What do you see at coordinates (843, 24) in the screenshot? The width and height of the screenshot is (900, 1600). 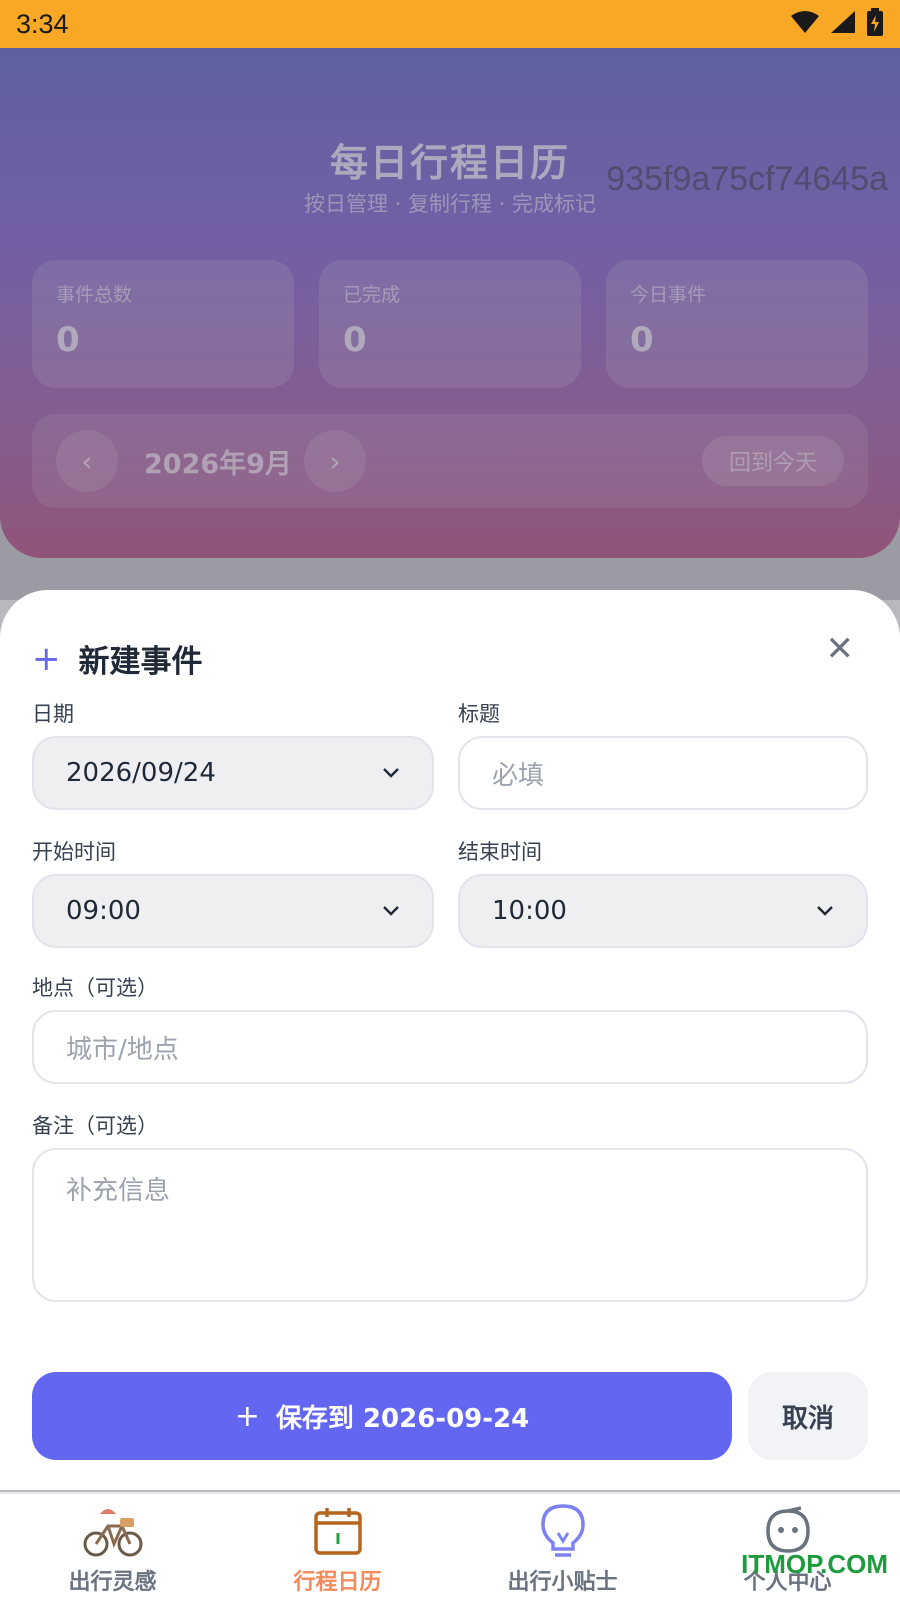 I see `signal-icon` at bounding box center [843, 24].